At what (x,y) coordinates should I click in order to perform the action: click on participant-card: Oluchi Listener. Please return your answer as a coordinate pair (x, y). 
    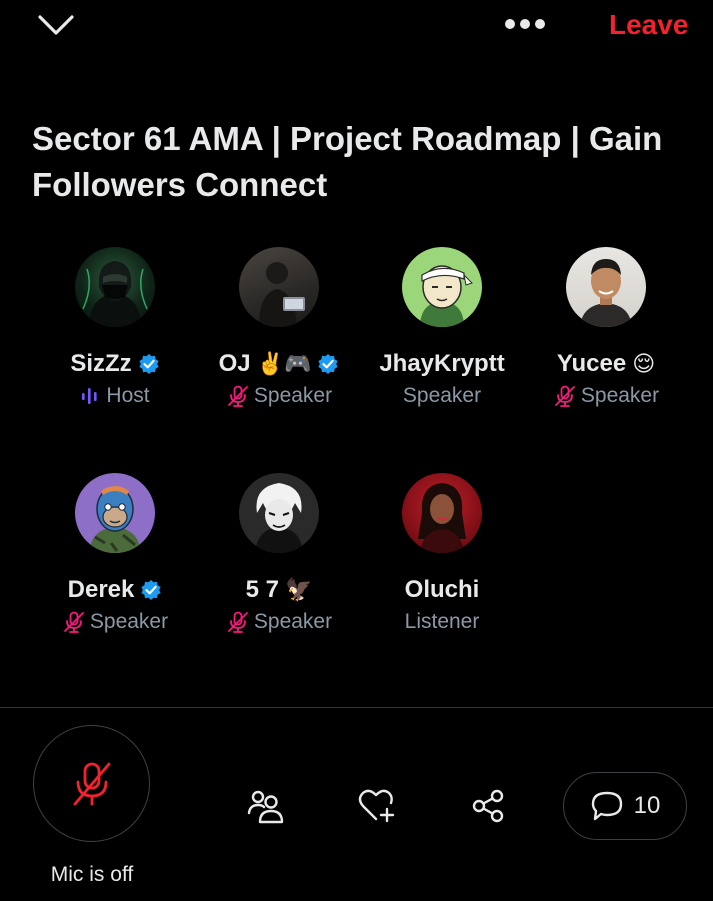
    Looking at the image, I should click on (442, 555).